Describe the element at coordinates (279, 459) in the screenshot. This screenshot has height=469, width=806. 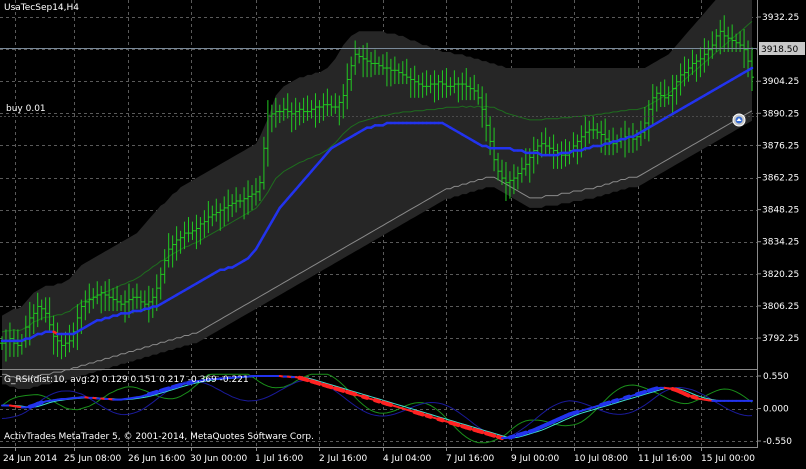
I see `time-tick-label: 1 Jul 16:00` at that location.